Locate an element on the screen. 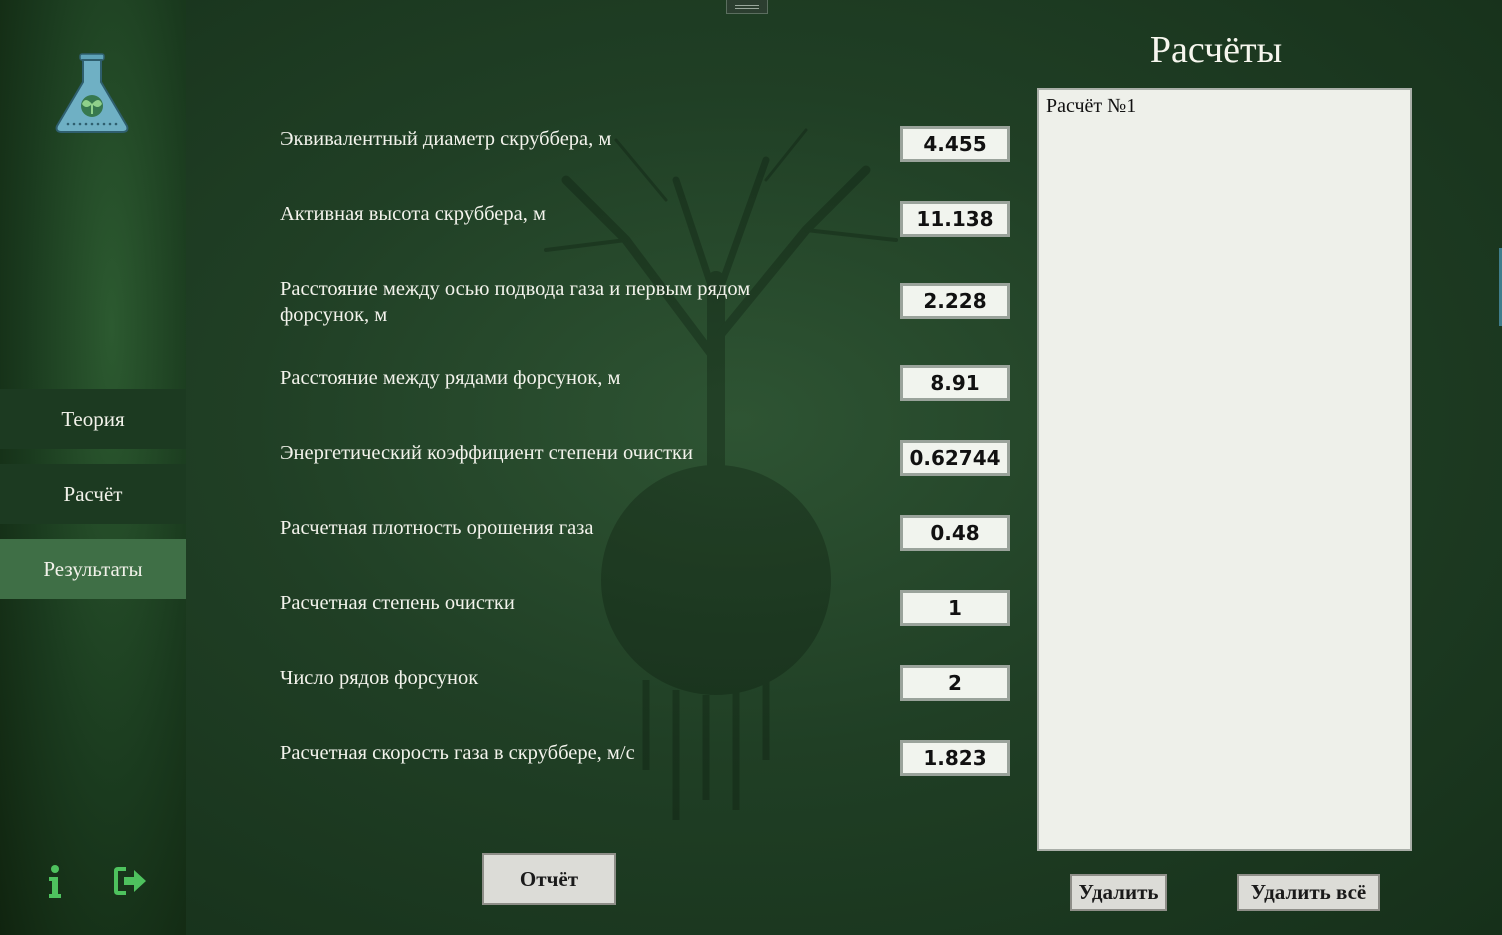 This screenshot has height=935, width=1502. result-value-purification-degree: 1 is located at coordinates (955, 608).